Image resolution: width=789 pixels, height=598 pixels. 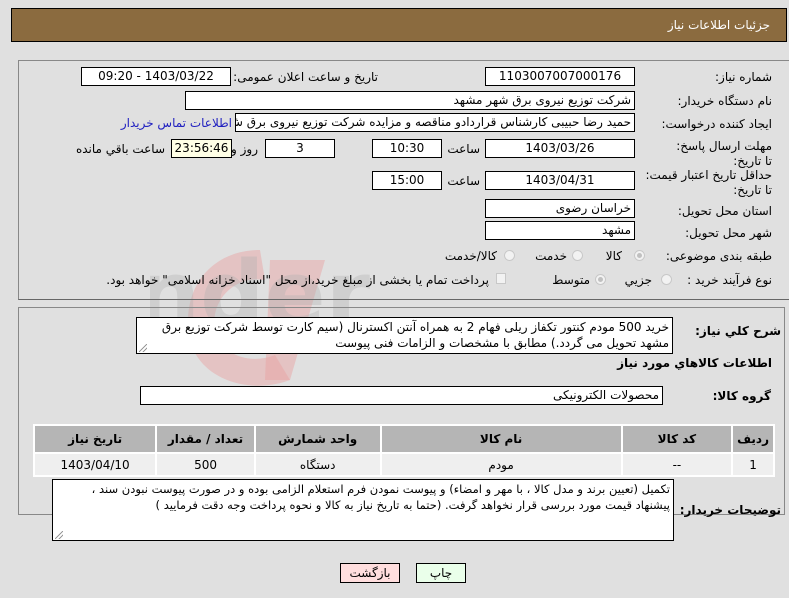 I want to click on purchase-minor-radio, so click(x=666, y=279).